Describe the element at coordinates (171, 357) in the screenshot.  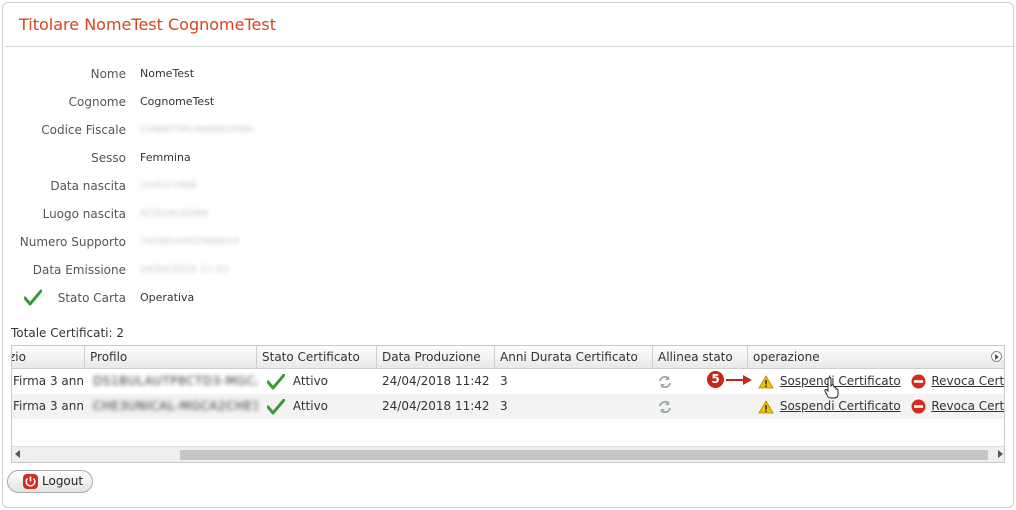
I see `column-header-profilo: Profilo` at that location.